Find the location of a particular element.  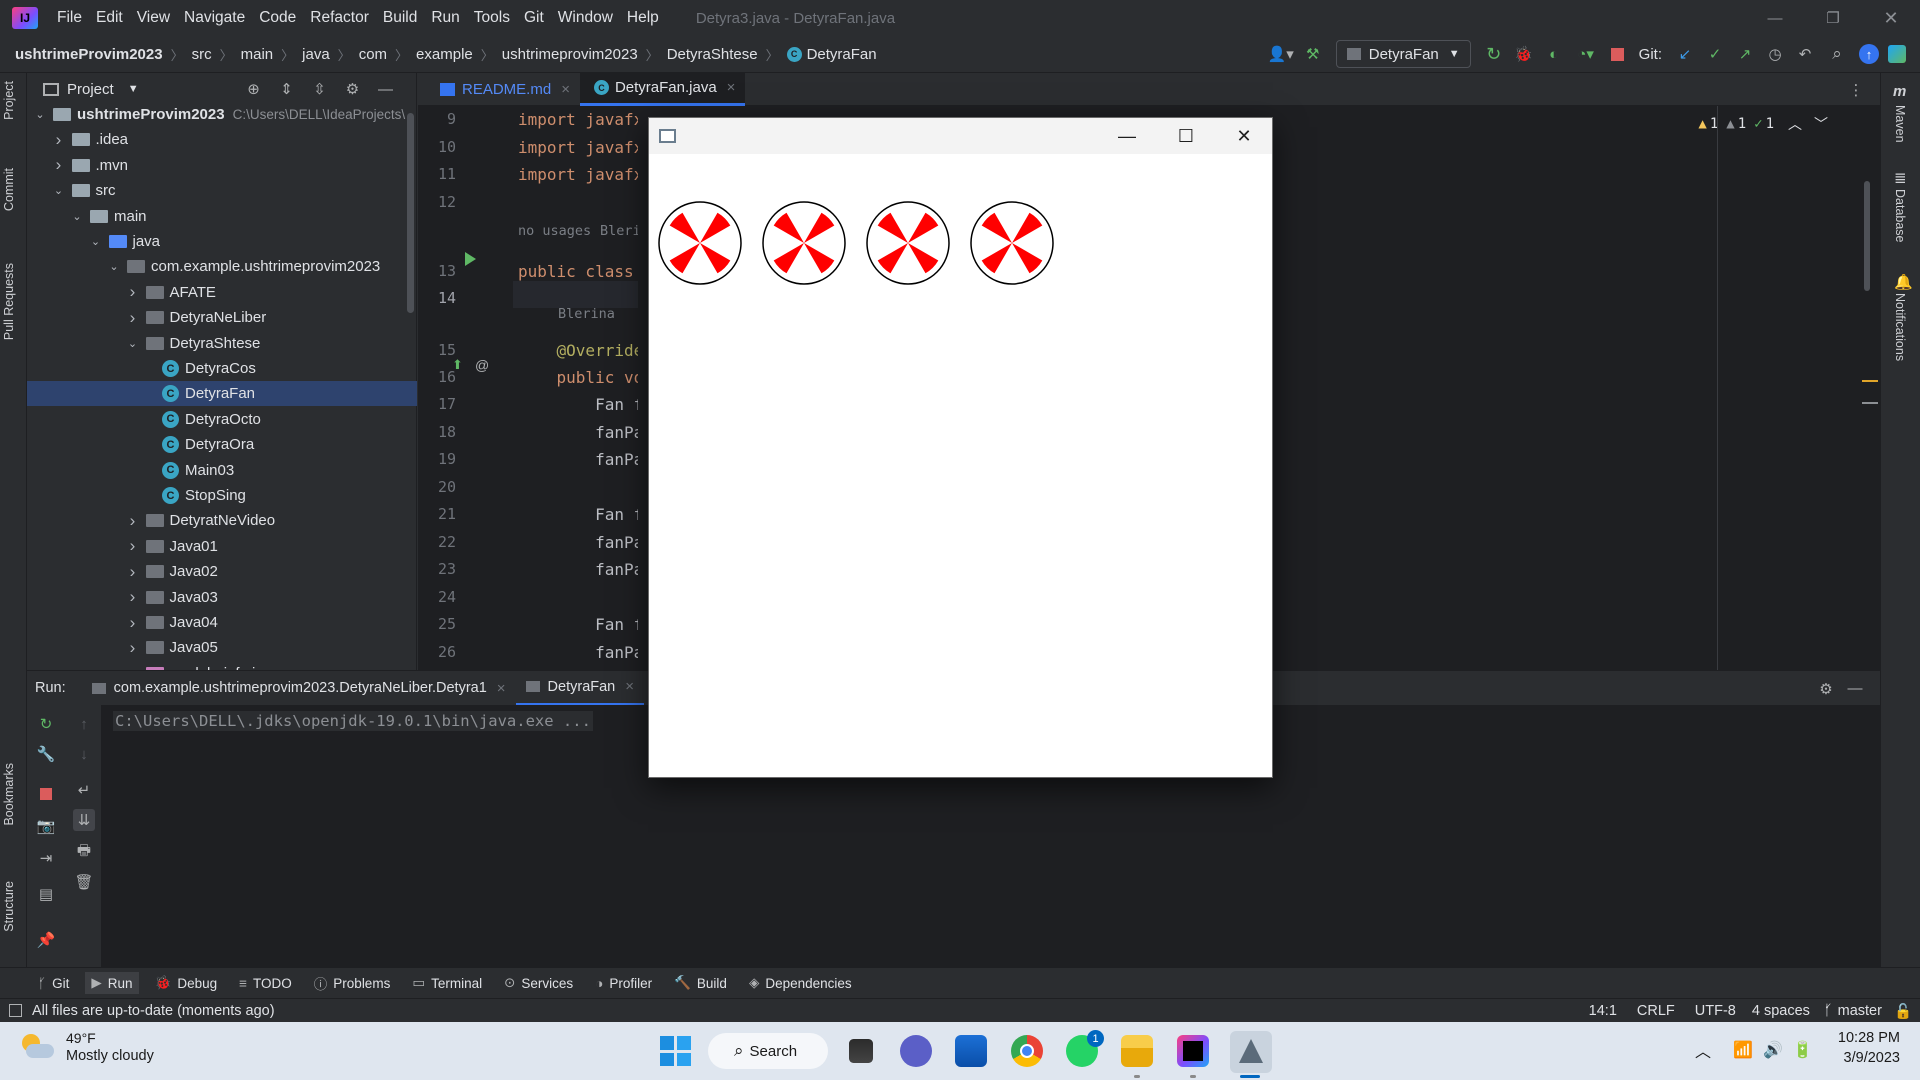

caret-position: 14:1 is located at coordinates (1603, 1011).